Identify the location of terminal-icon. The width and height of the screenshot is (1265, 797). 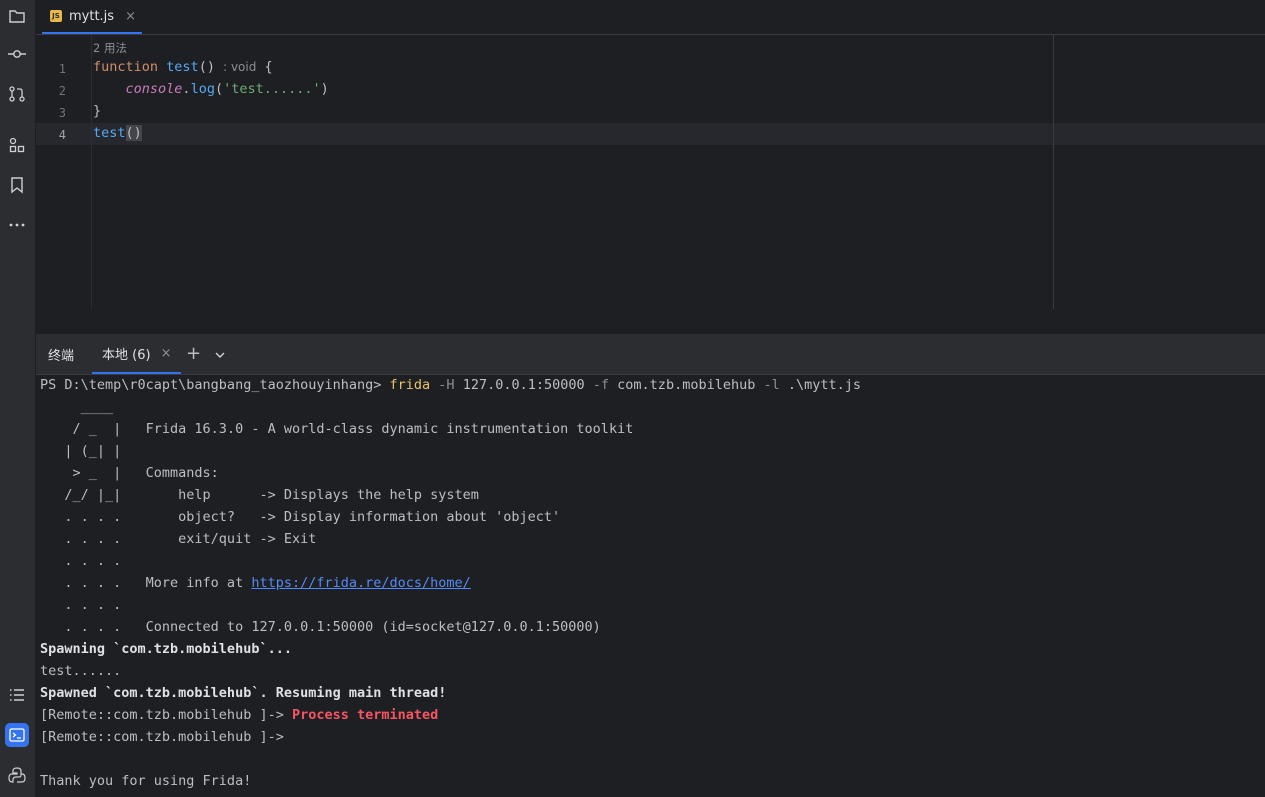
(17, 735).